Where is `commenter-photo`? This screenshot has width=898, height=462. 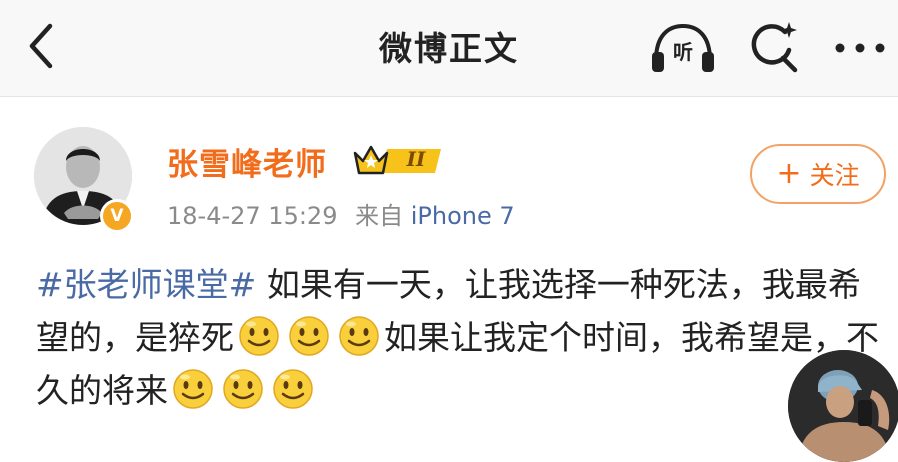
commenter-photo is located at coordinates (843, 406).